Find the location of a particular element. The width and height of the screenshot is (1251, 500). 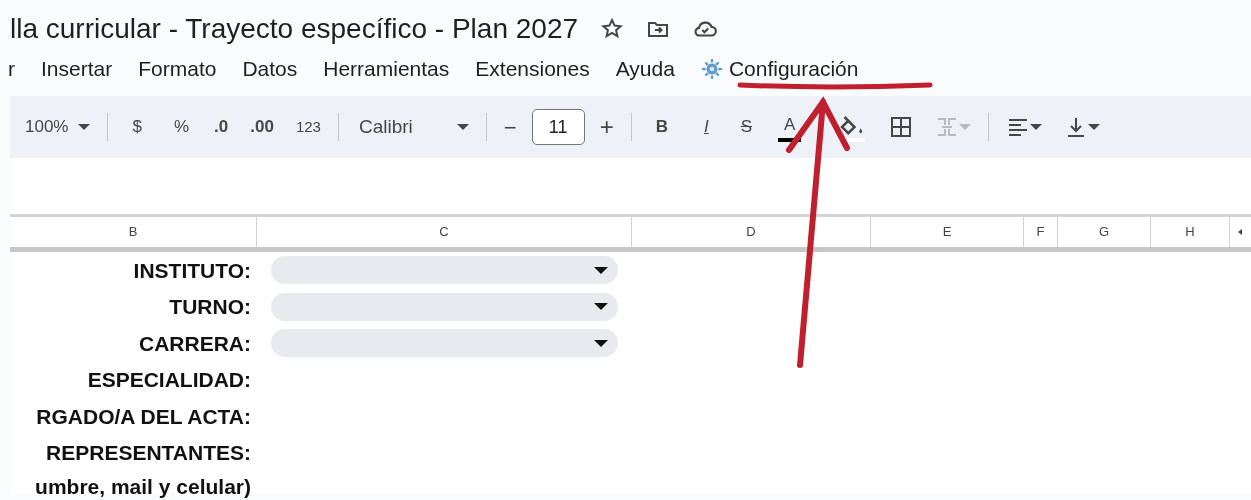

cell-label: CARRERA: is located at coordinates (195, 343).